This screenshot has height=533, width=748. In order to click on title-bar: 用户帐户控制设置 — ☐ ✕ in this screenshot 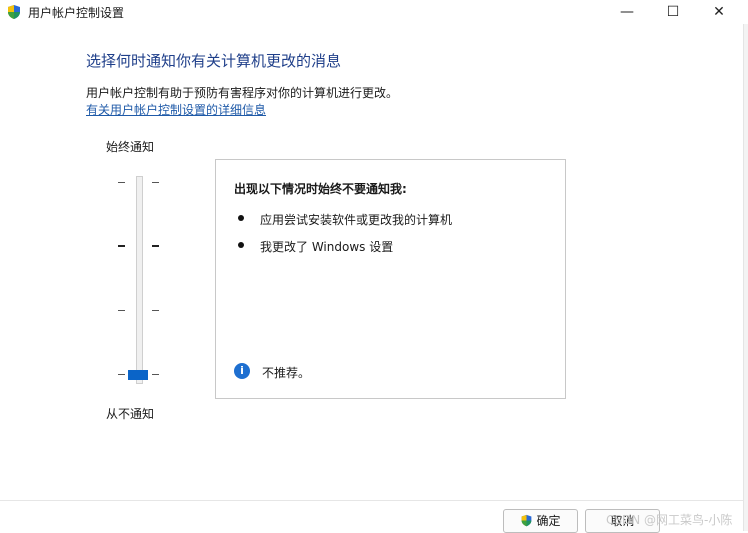, I will do `click(374, 12)`.